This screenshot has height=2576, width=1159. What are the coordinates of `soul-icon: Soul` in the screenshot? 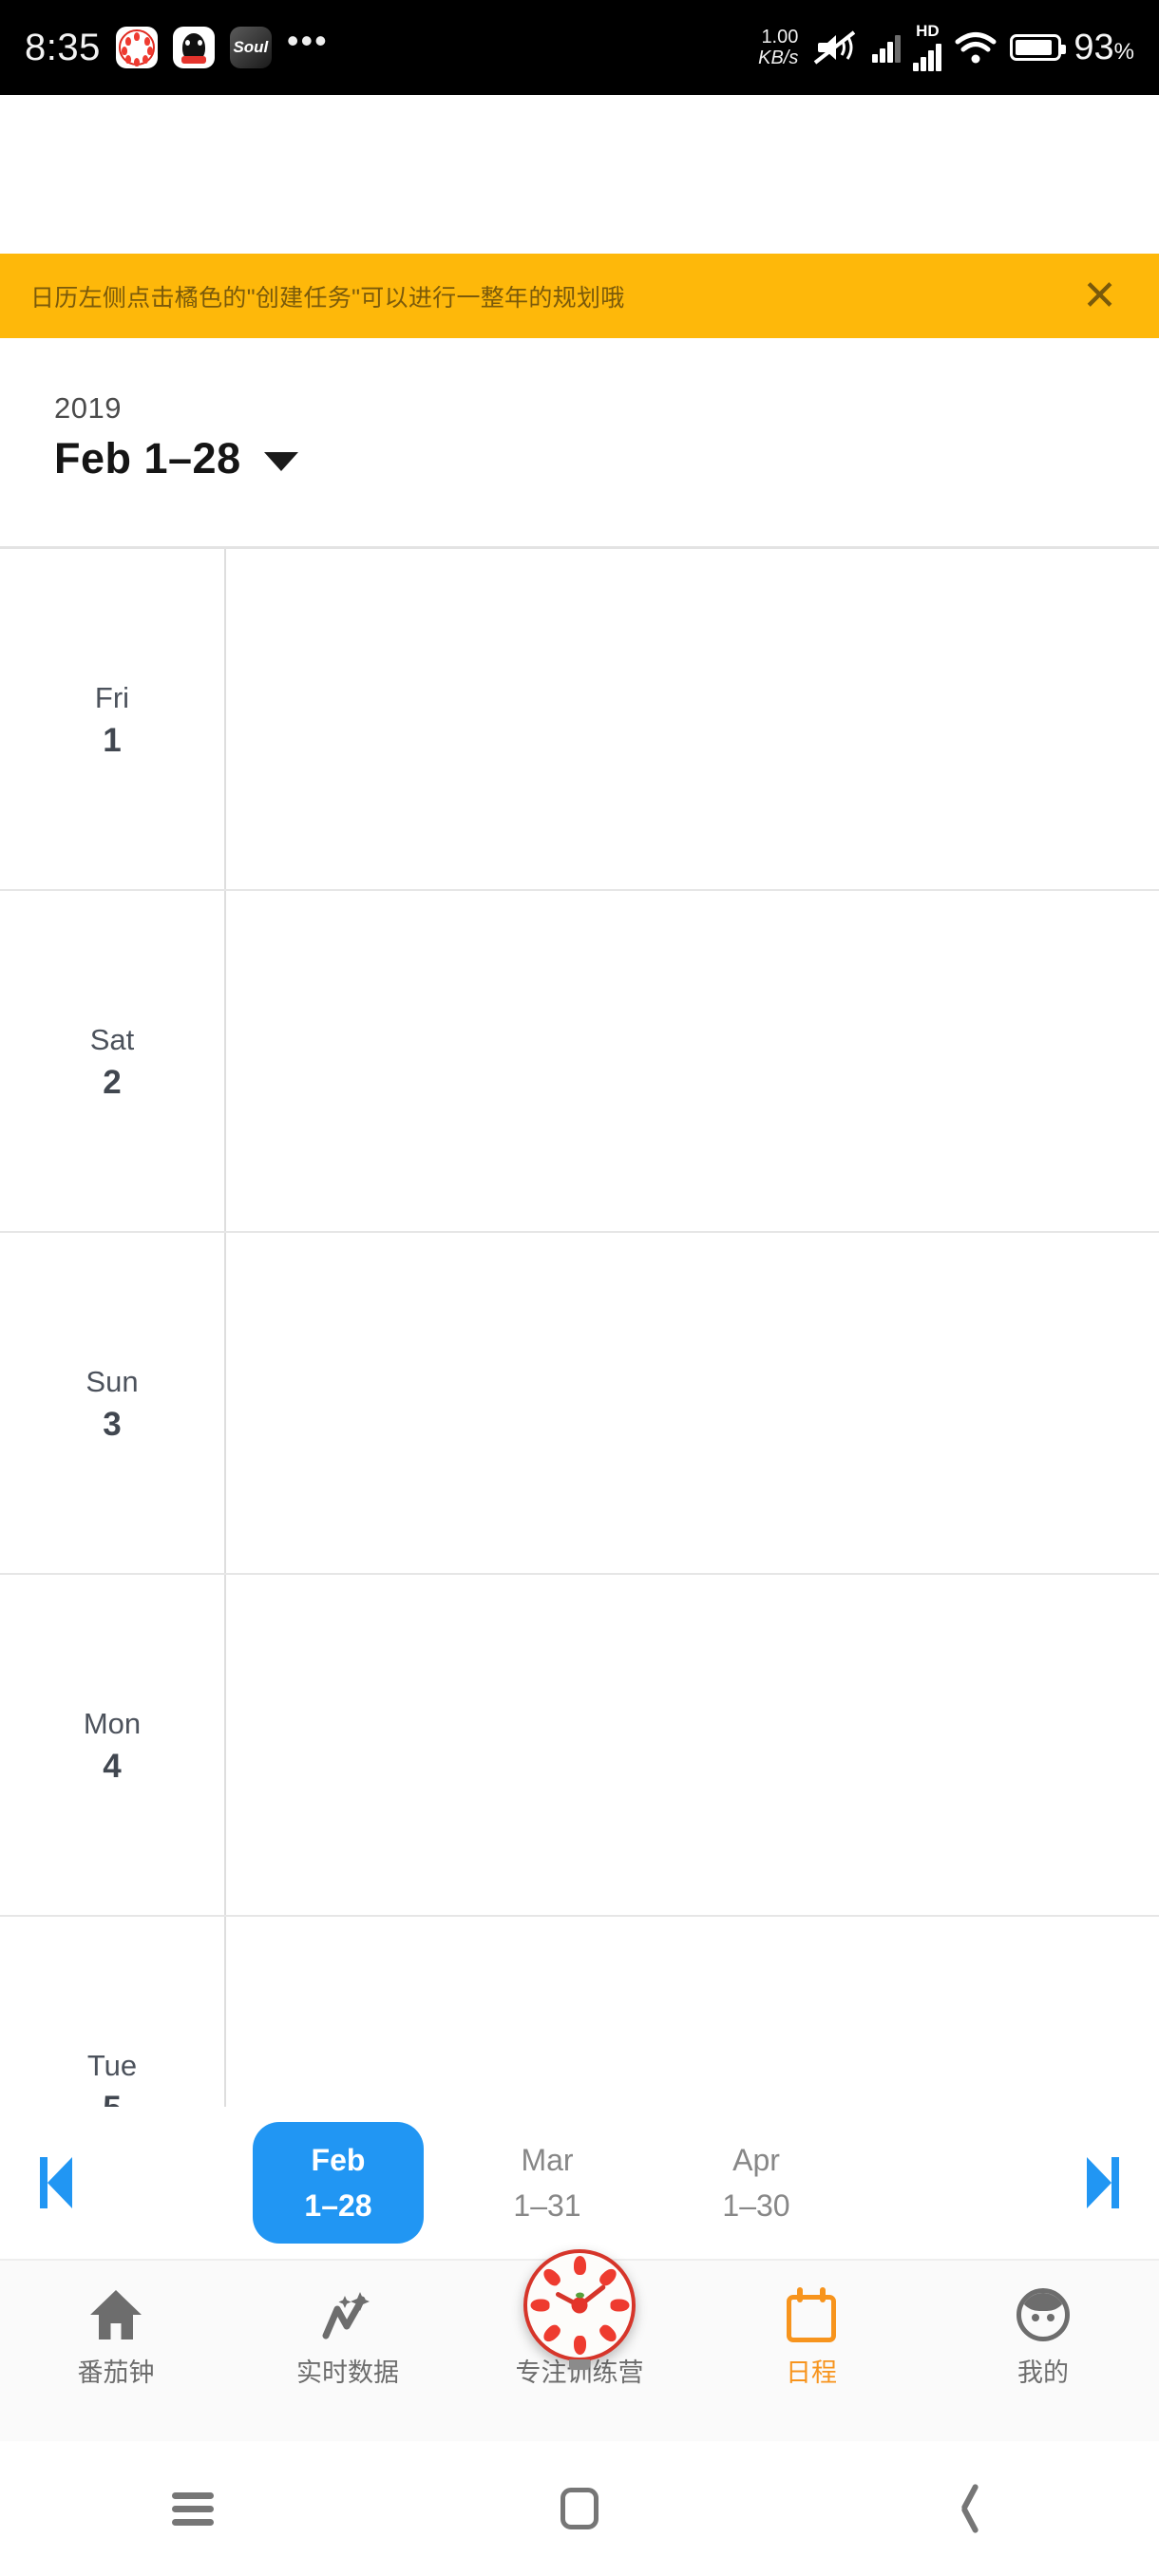 It's located at (250, 47).